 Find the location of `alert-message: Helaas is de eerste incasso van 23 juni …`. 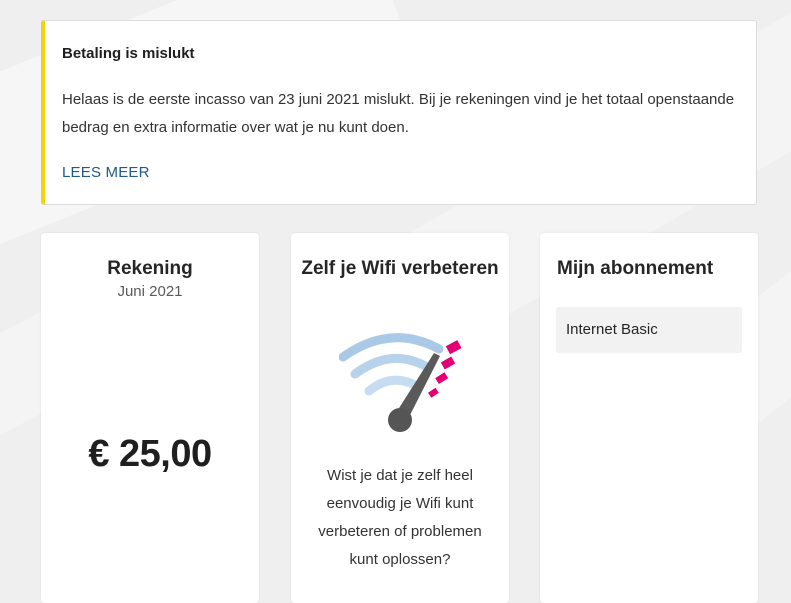

alert-message: Helaas is de eerste incasso van 23 juni … is located at coordinates (398, 113).